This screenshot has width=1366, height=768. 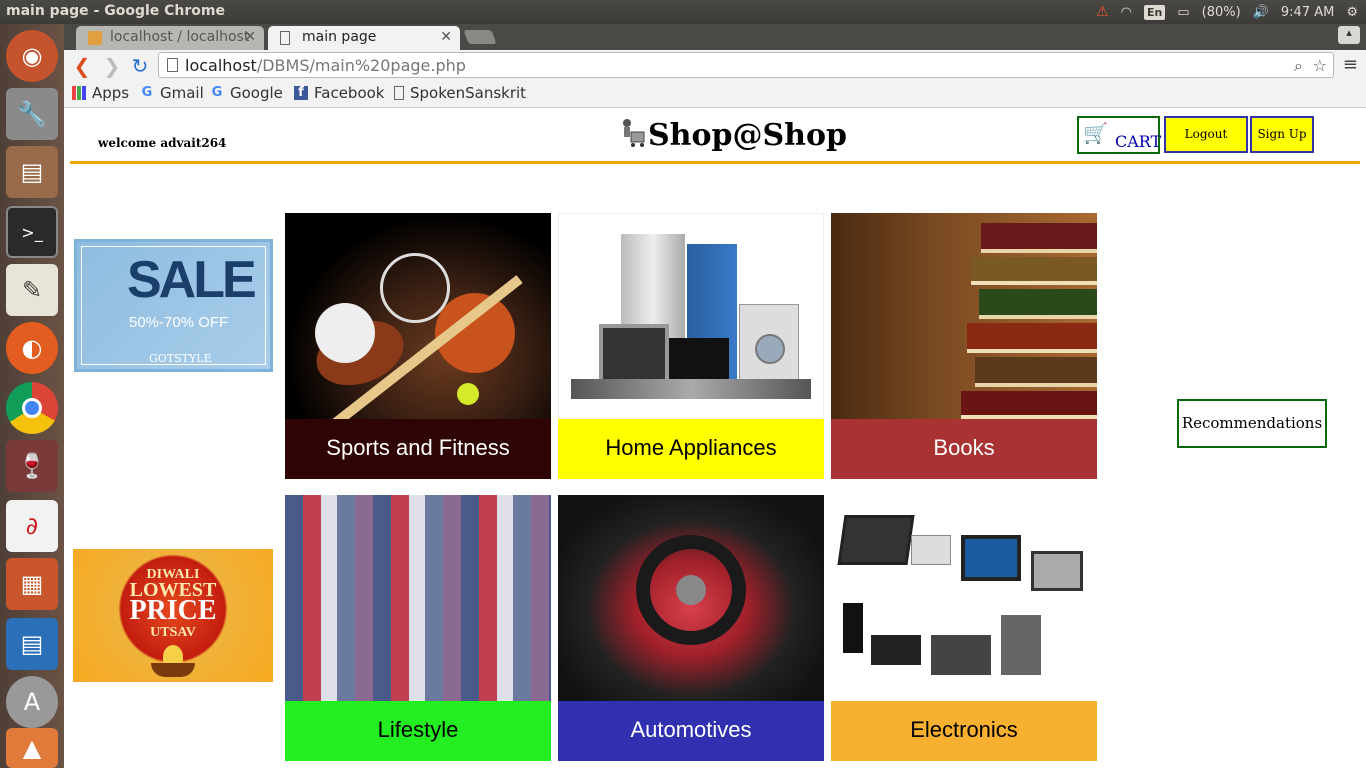 I want to click on wifi-icon: ◠, so click(x=1126, y=12).